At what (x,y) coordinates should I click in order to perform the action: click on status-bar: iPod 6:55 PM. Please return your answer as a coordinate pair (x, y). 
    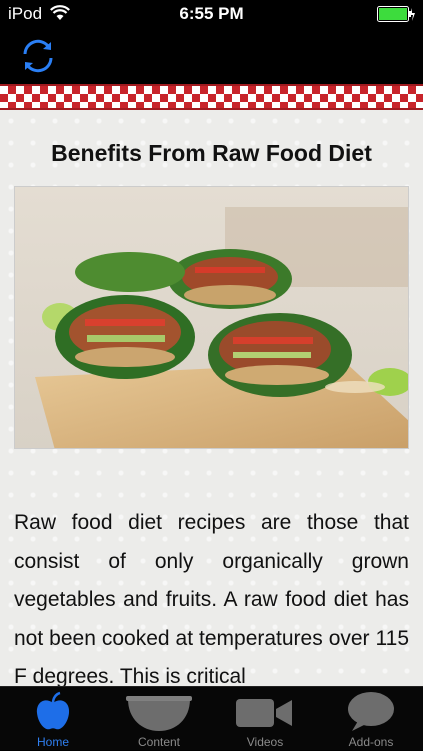
    Looking at the image, I should click on (211, 14).